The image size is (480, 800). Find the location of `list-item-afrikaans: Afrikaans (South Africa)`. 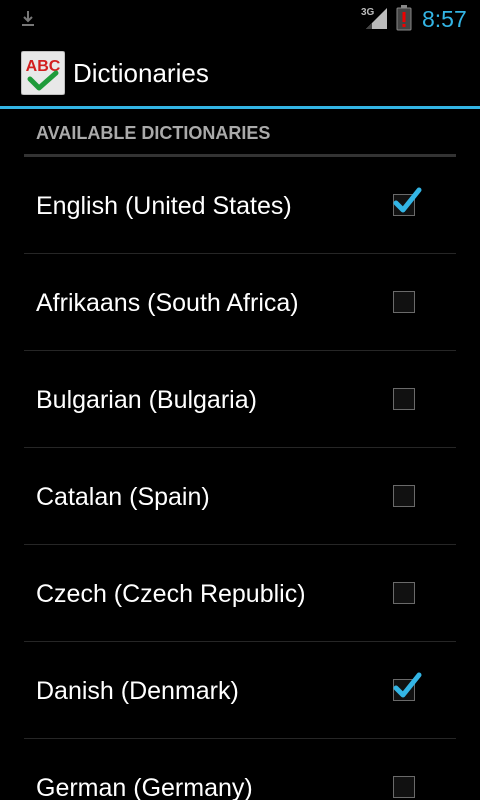

list-item-afrikaans: Afrikaans (South Africa) is located at coordinates (240, 302).